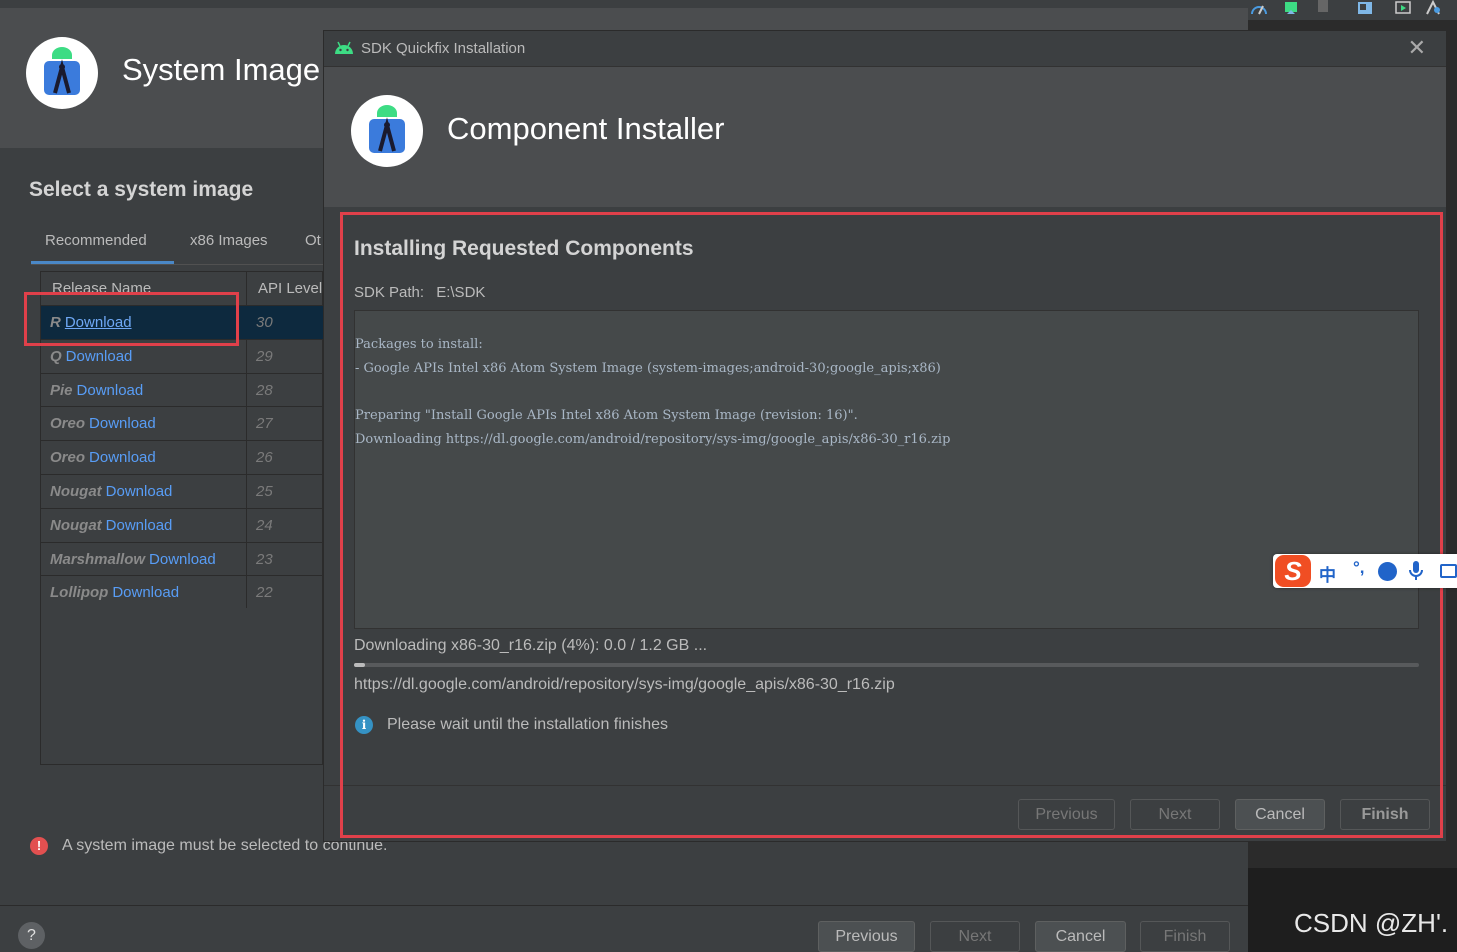 The image size is (1457, 952). I want to click on sdk-path-label: SDK Path:, so click(389, 292).